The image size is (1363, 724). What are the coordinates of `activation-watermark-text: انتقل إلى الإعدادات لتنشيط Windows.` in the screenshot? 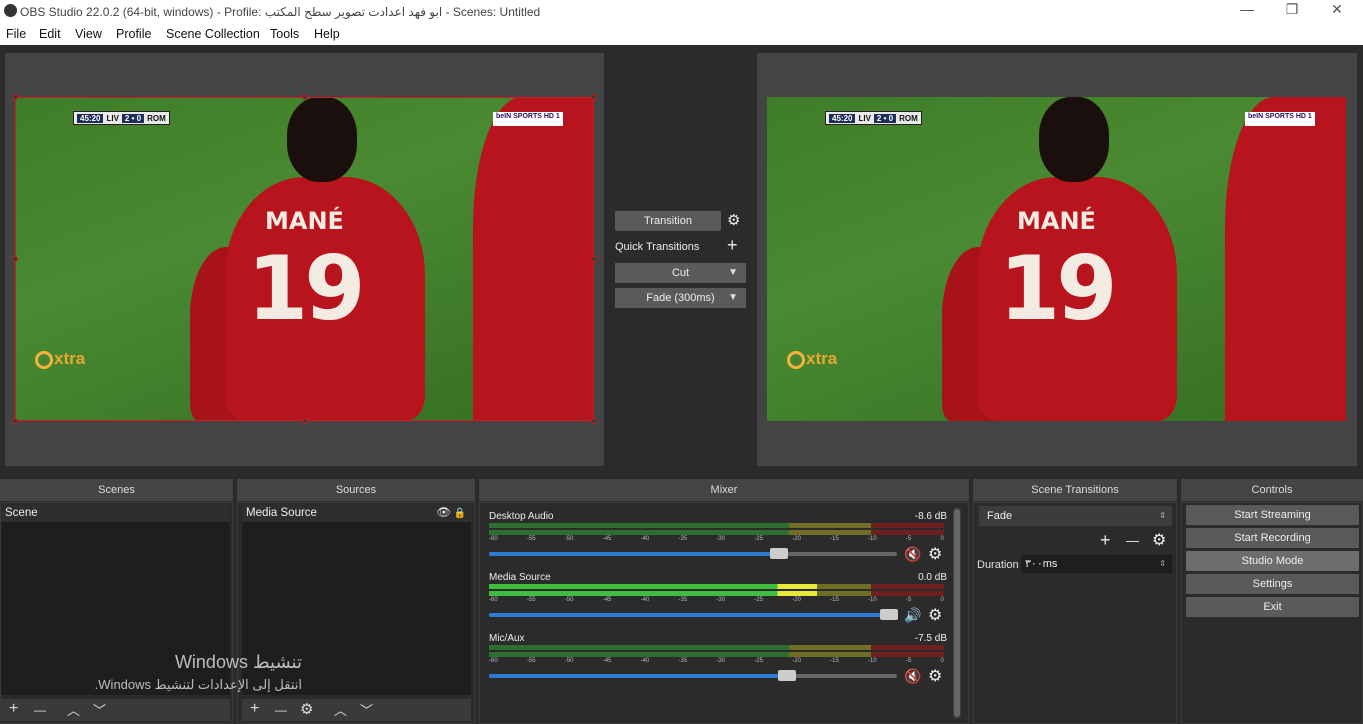 It's located at (198, 684).